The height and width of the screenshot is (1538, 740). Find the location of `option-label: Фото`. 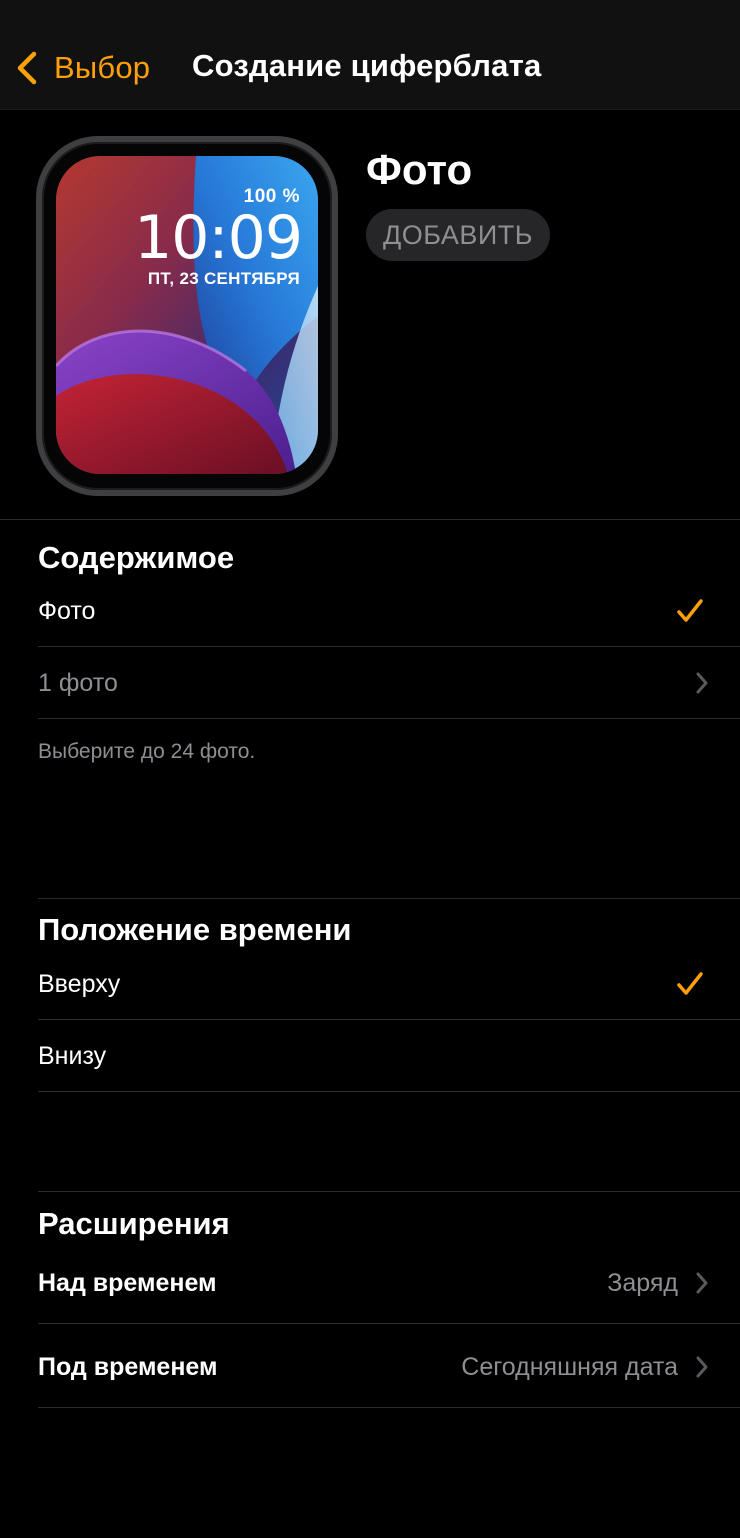

option-label: Фото is located at coordinates (67, 610).